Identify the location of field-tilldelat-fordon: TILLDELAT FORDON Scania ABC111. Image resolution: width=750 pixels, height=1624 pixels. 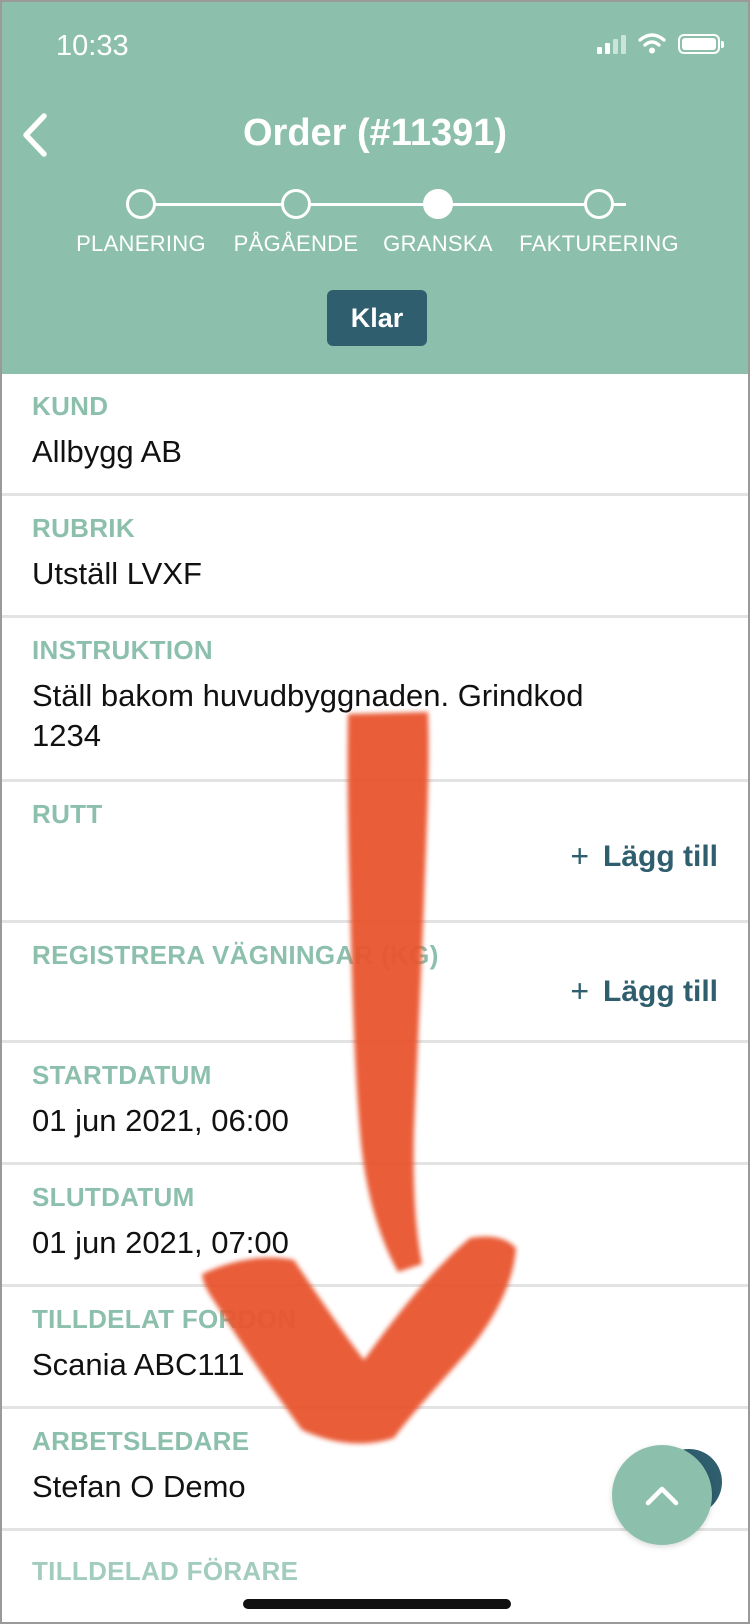
(375, 1348).